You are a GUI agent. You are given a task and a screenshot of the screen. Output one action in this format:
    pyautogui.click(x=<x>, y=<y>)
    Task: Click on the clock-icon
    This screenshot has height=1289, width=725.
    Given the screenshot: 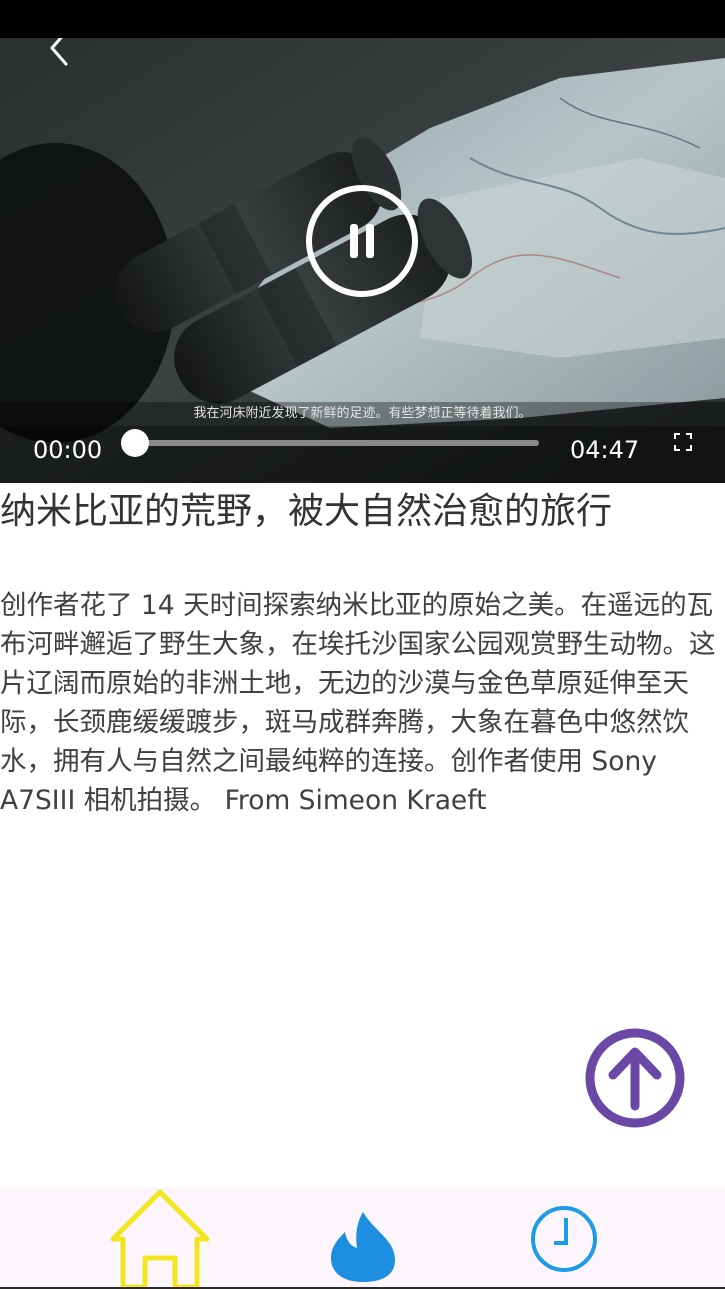 What is the action you would take?
    pyautogui.click(x=564, y=1239)
    